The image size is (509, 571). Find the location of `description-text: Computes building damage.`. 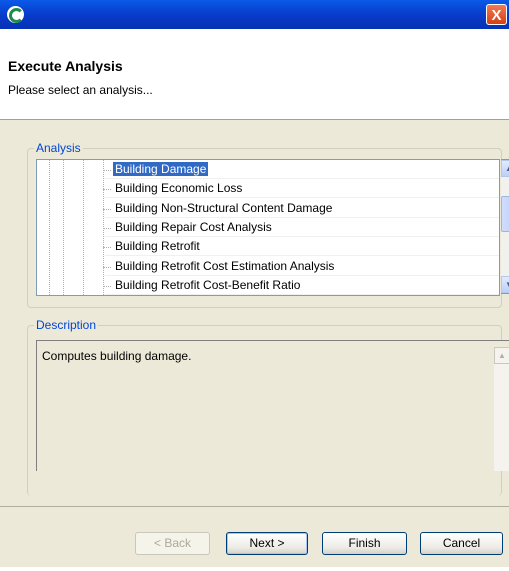

description-text: Computes building damage. is located at coordinates (117, 356).